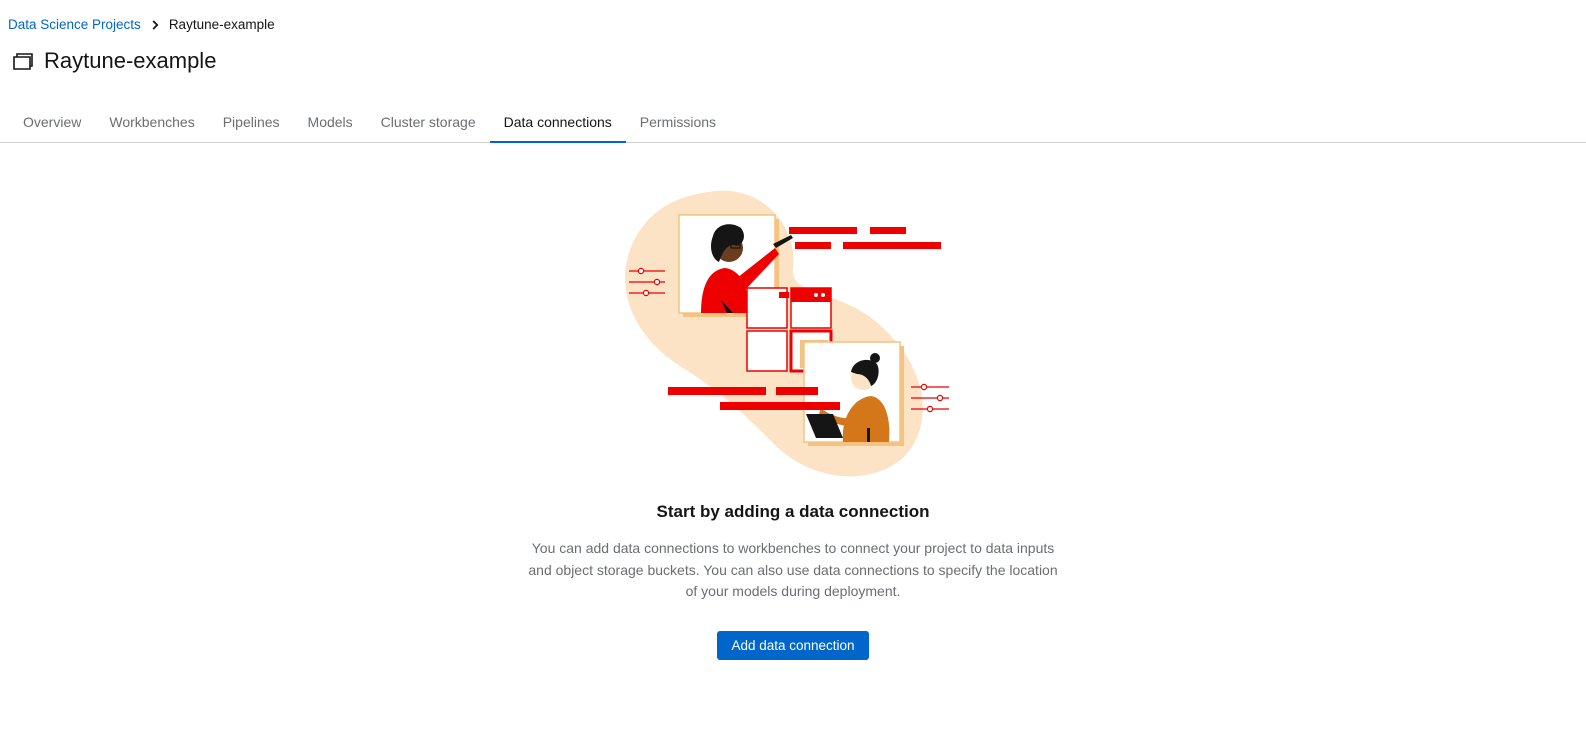 This screenshot has width=1586, height=752. I want to click on project-icon, so click(23, 61).